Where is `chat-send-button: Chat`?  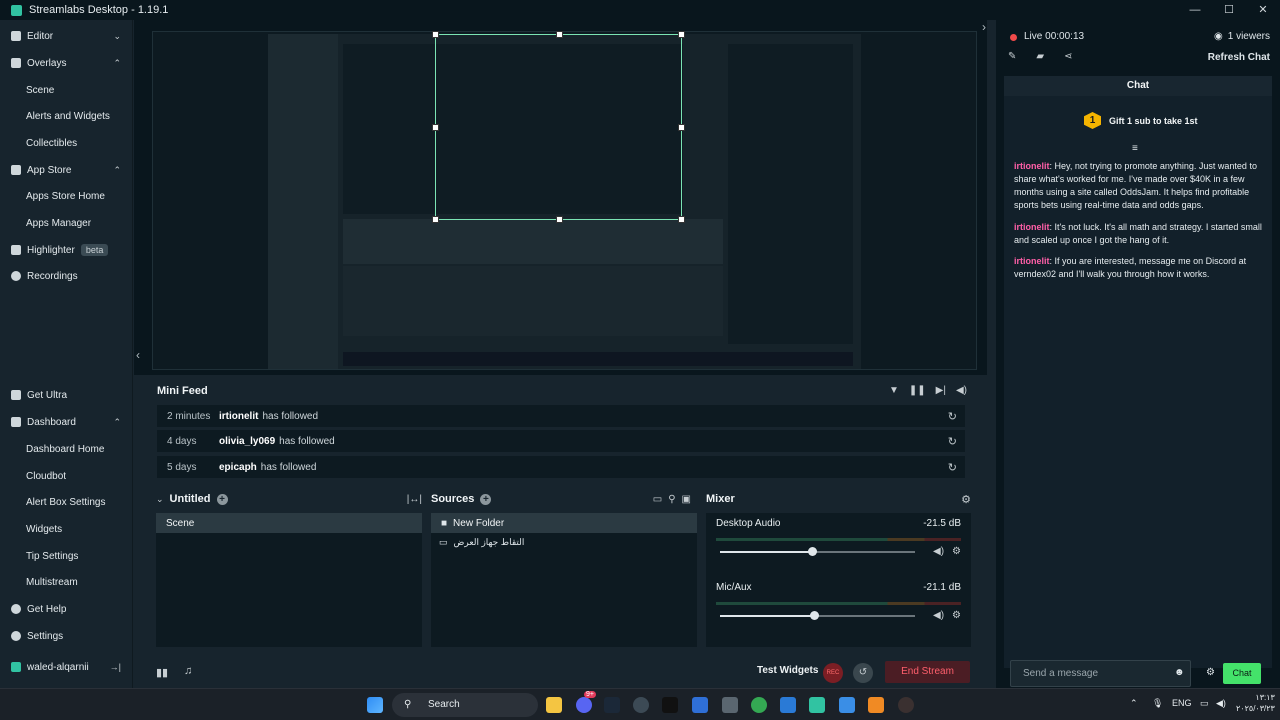 chat-send-button: Chat is located at coordinates (1242, 673).